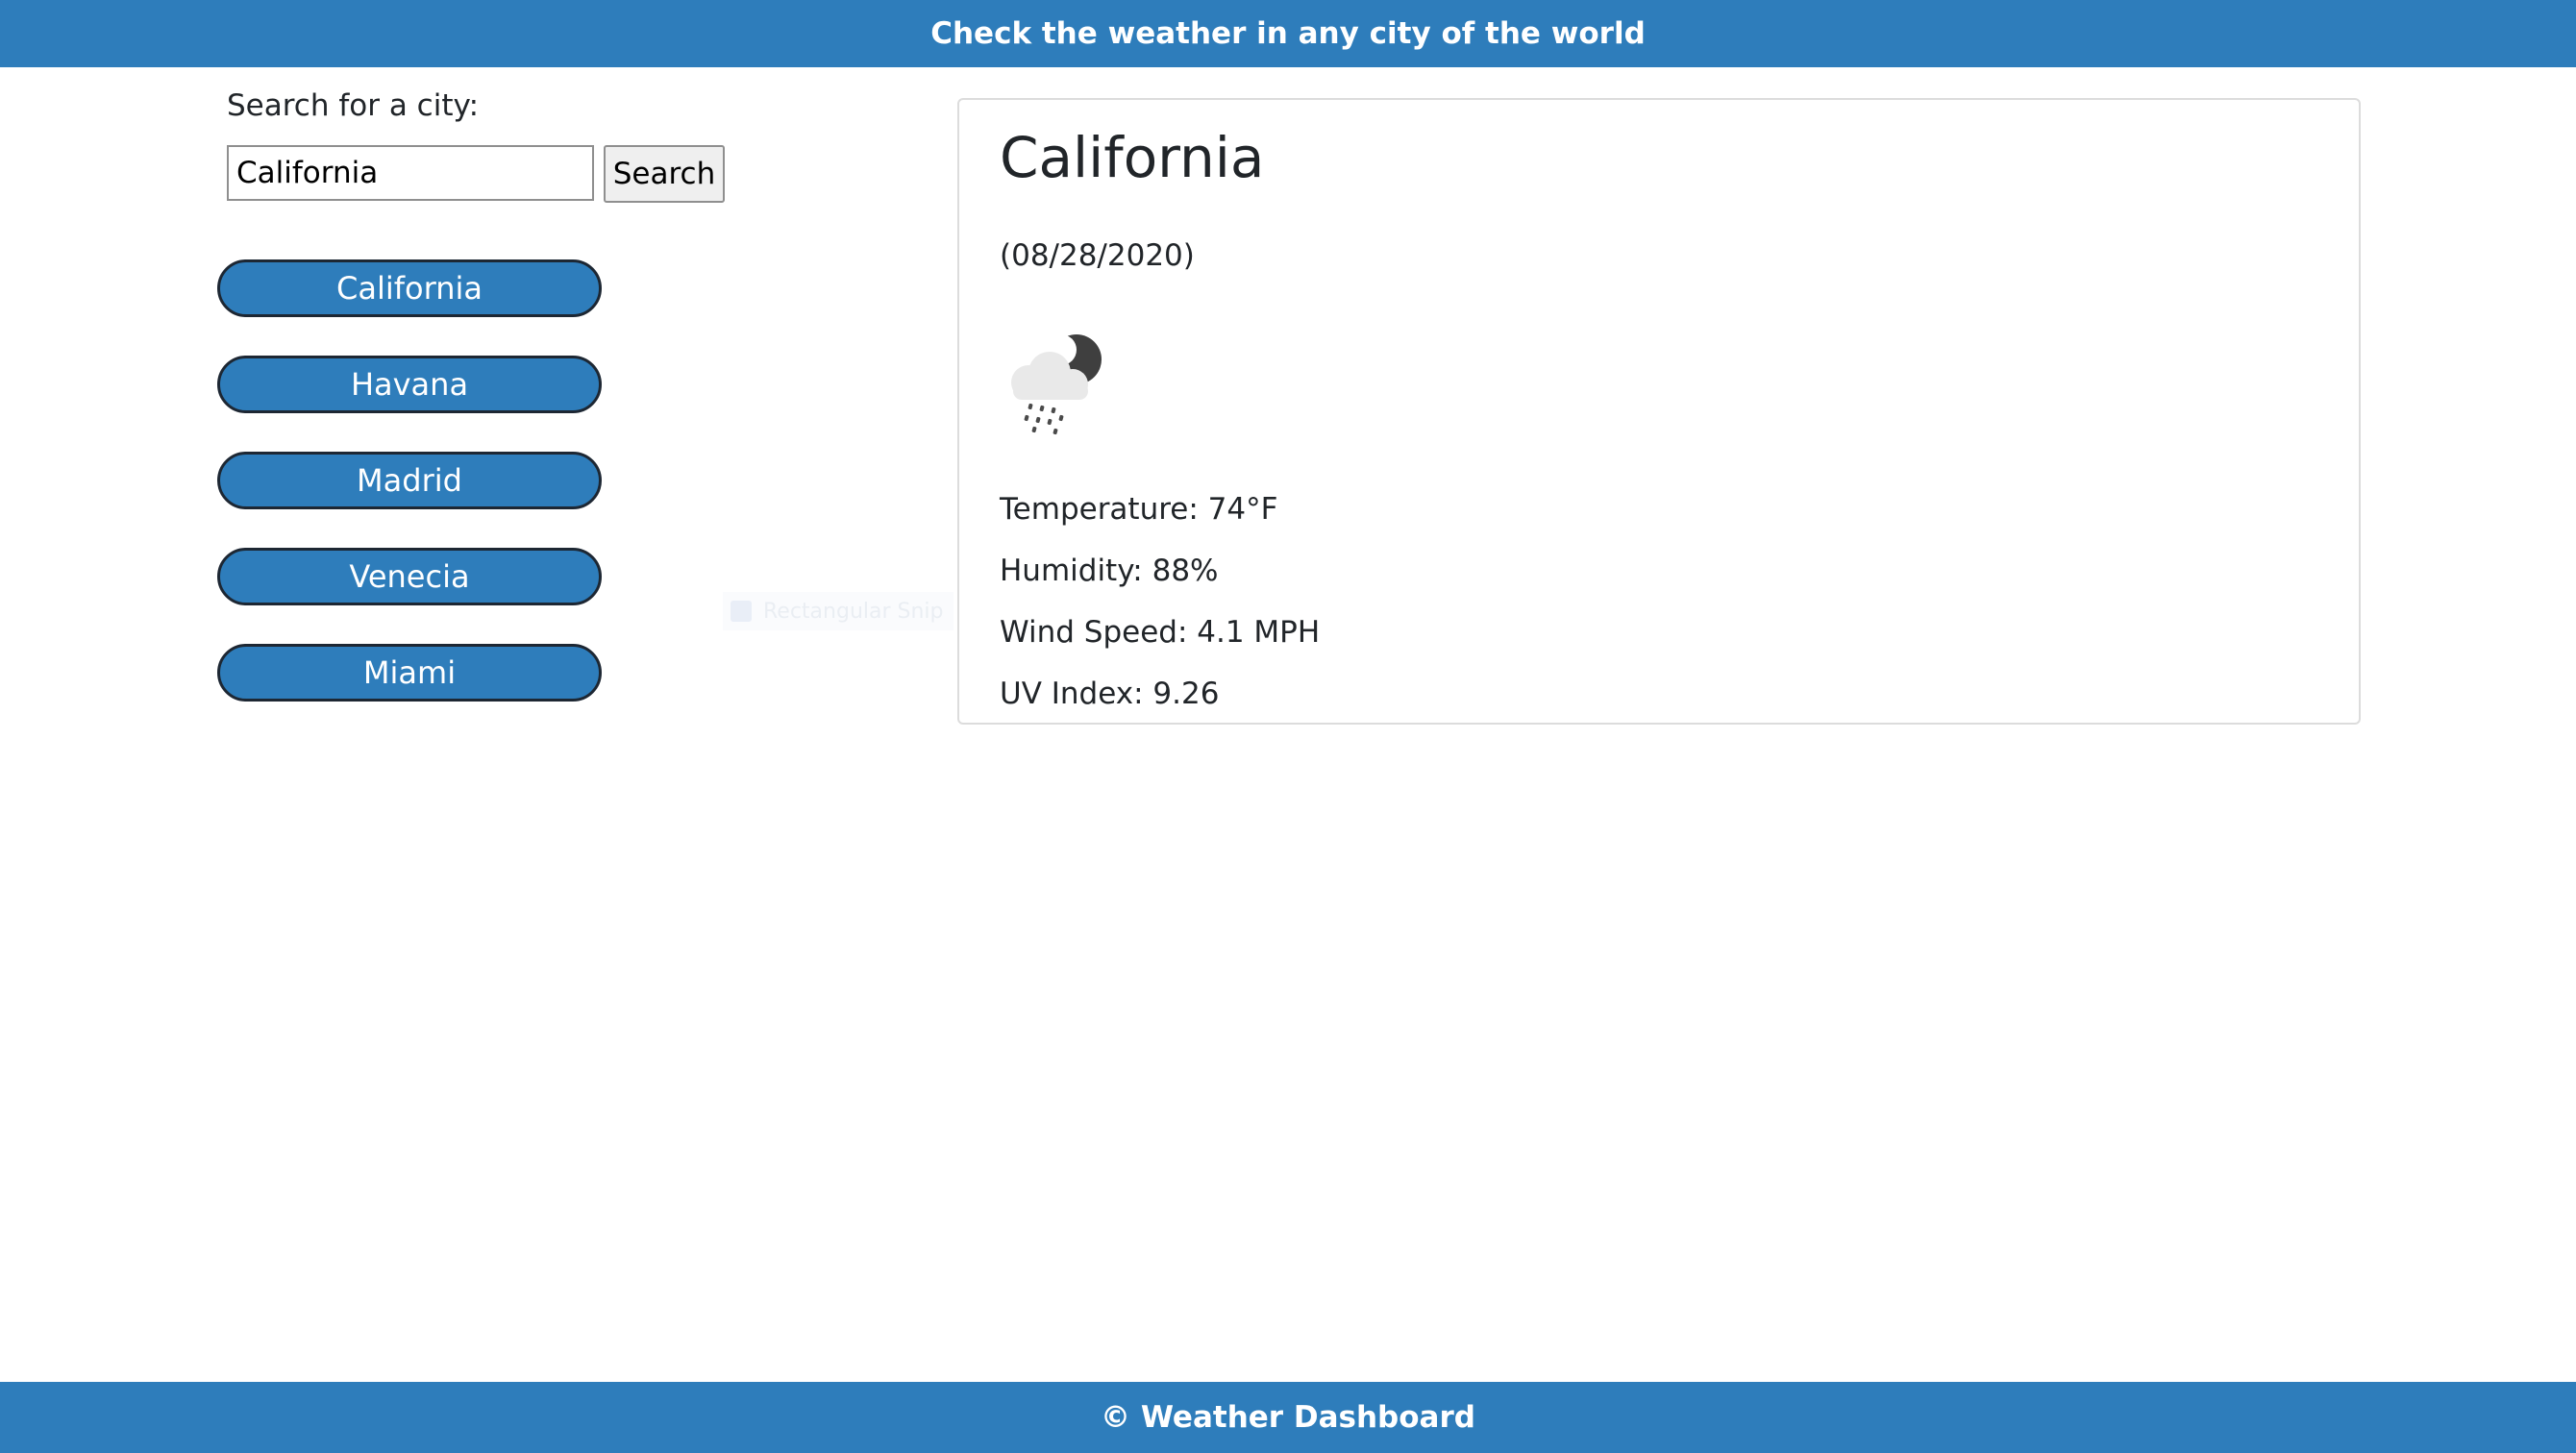 This screenshot has width=2576, height=1453. What do you see at coordinates (1139, 509) in the screenshot?
I see `weather-temperature: Temperature: 74°F` at bounding box center [1139, 509].